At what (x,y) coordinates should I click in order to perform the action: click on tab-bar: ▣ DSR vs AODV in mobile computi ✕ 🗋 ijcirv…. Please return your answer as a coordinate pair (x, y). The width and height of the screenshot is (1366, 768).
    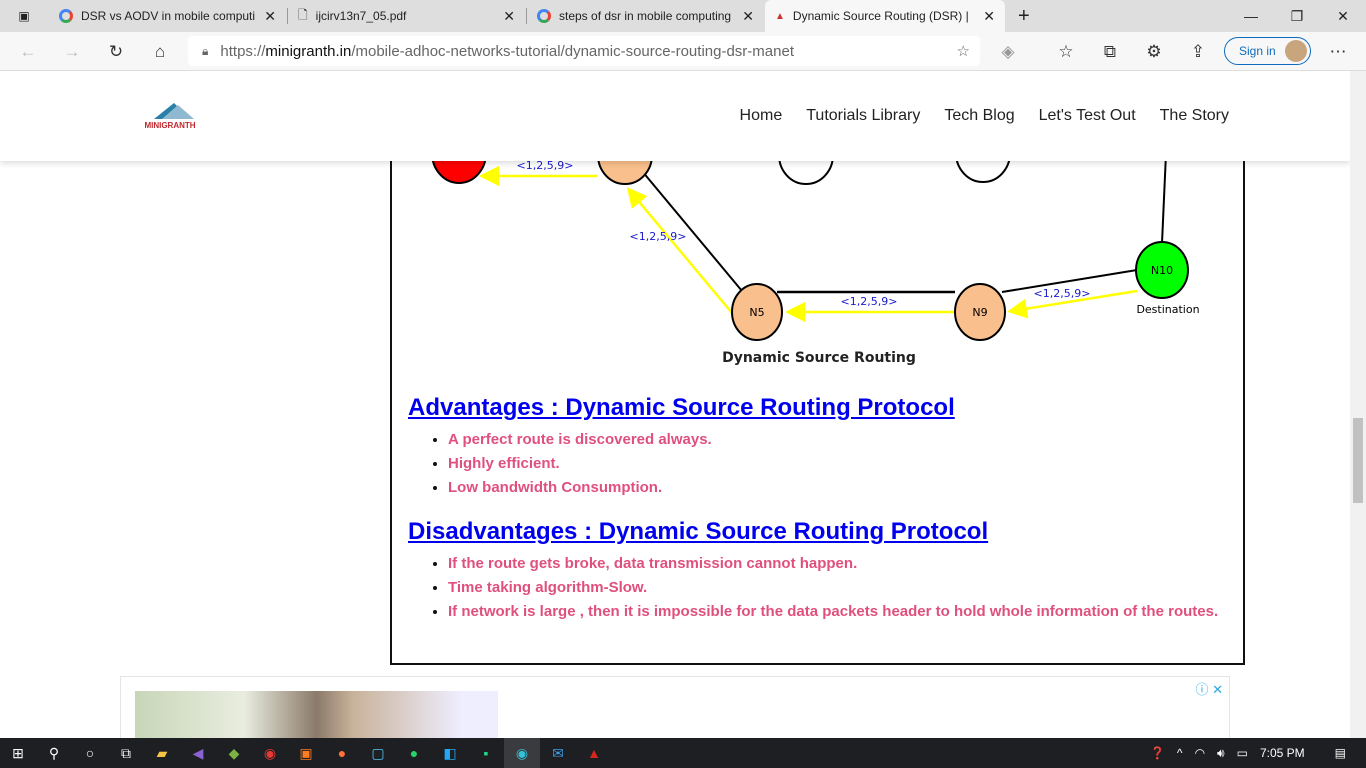
    Looking at the image, I should click on (683, 16).